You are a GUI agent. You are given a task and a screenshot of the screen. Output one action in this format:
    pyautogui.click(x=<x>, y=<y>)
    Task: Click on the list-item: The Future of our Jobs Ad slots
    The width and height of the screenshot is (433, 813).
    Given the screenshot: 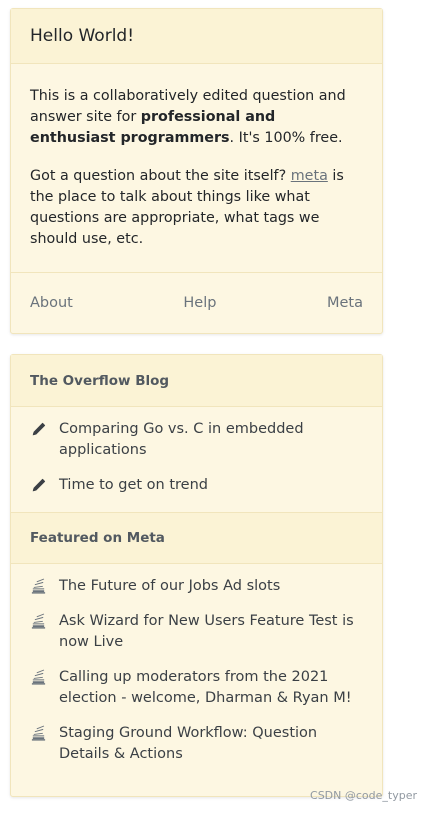 What is the action you would take?
    pyautogui.click(x=196, y=586)
    